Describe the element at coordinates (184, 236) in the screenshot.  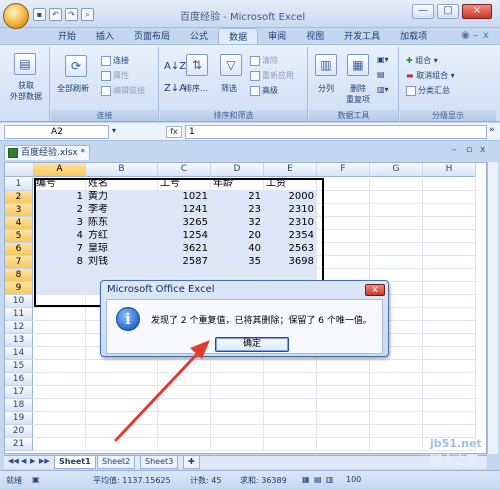
I see `cell-c5: 1254` at that location.